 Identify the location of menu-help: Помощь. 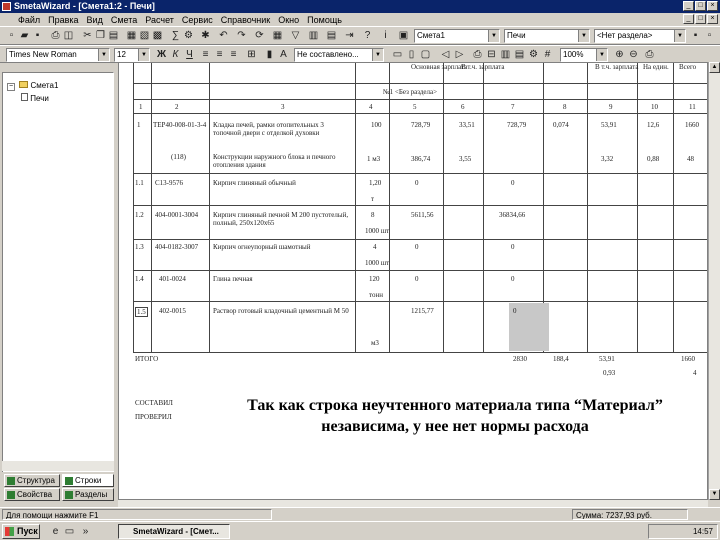
(324, 20).